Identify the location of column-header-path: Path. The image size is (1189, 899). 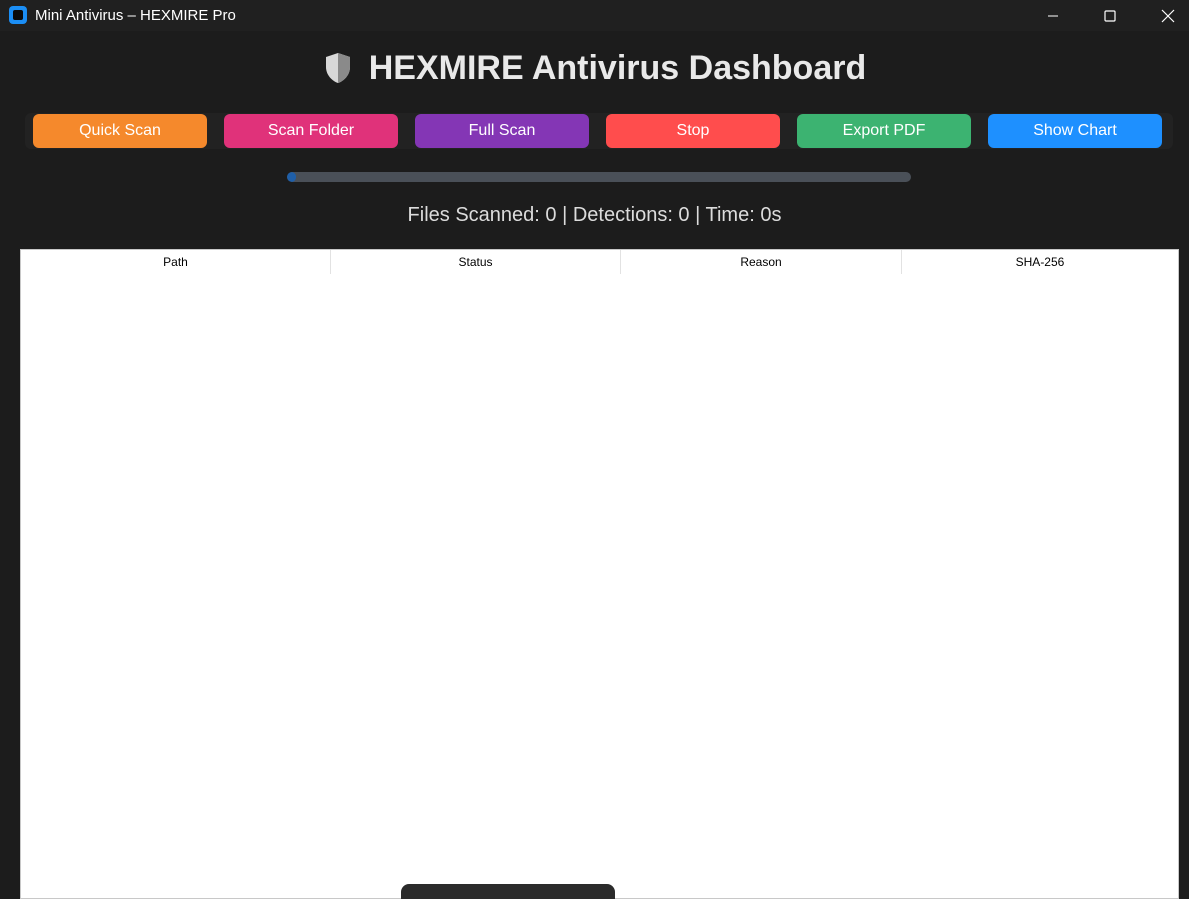
(176, 262).